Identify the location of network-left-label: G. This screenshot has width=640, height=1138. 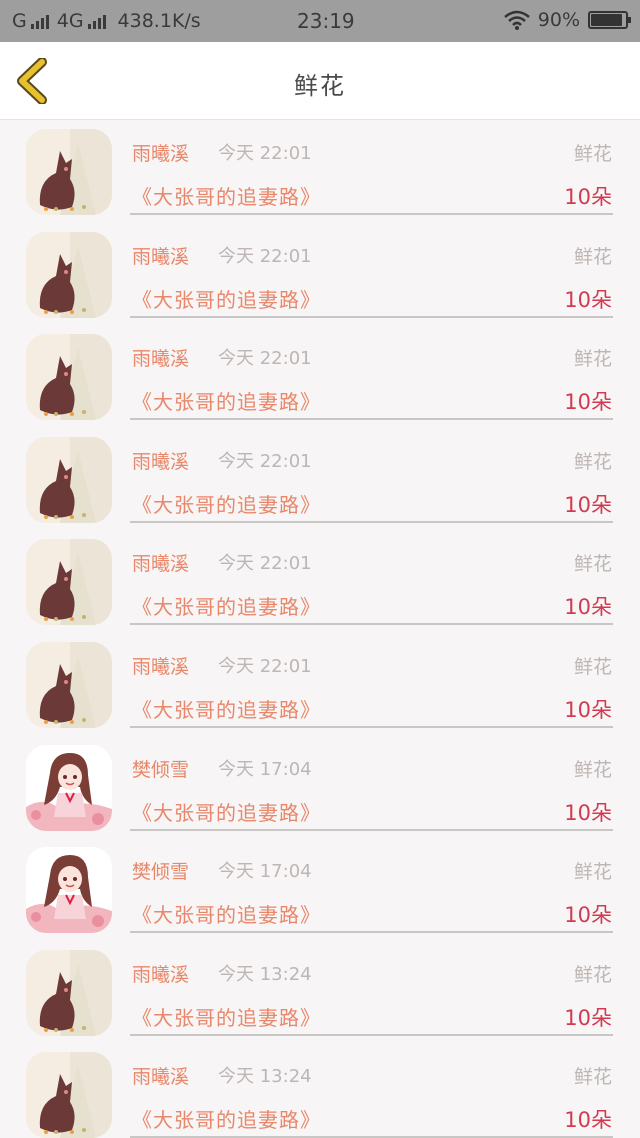
(19, 21).